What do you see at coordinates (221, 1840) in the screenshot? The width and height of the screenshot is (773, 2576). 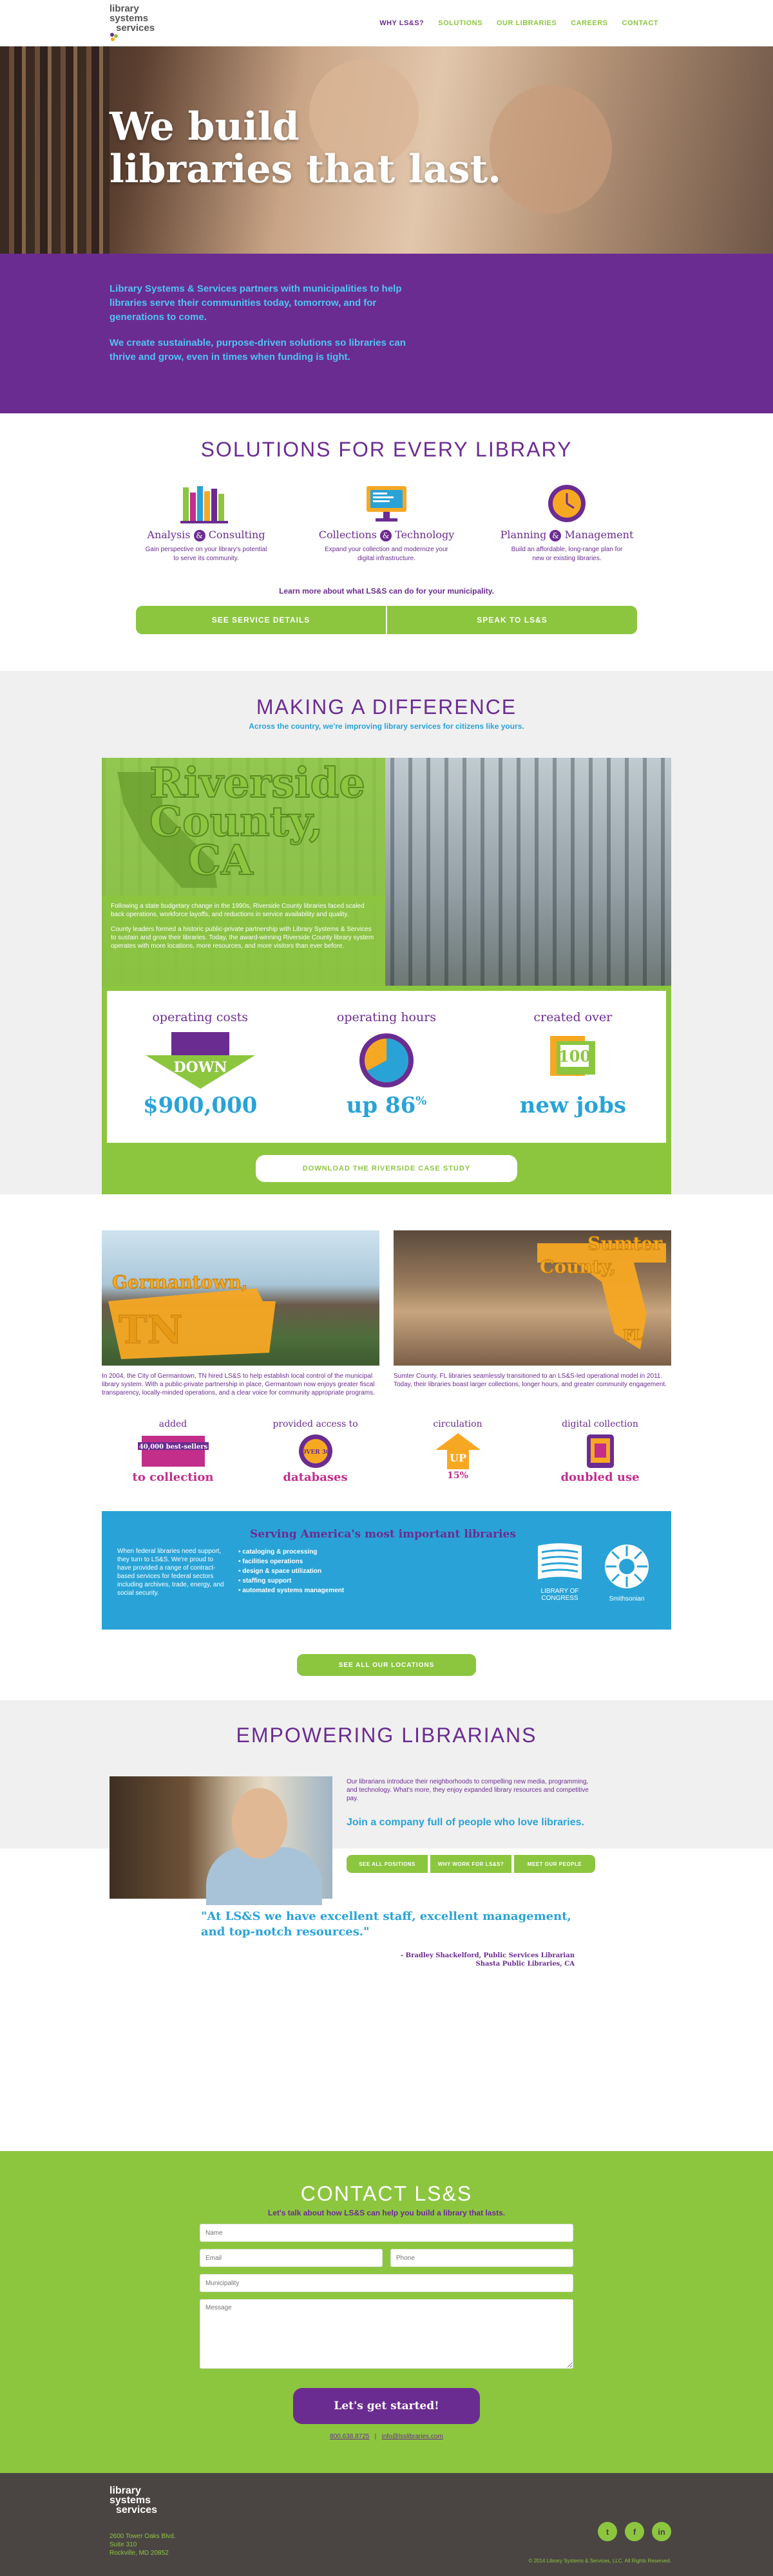 I see `librarian-photo` at bounding box center [221, 1840].